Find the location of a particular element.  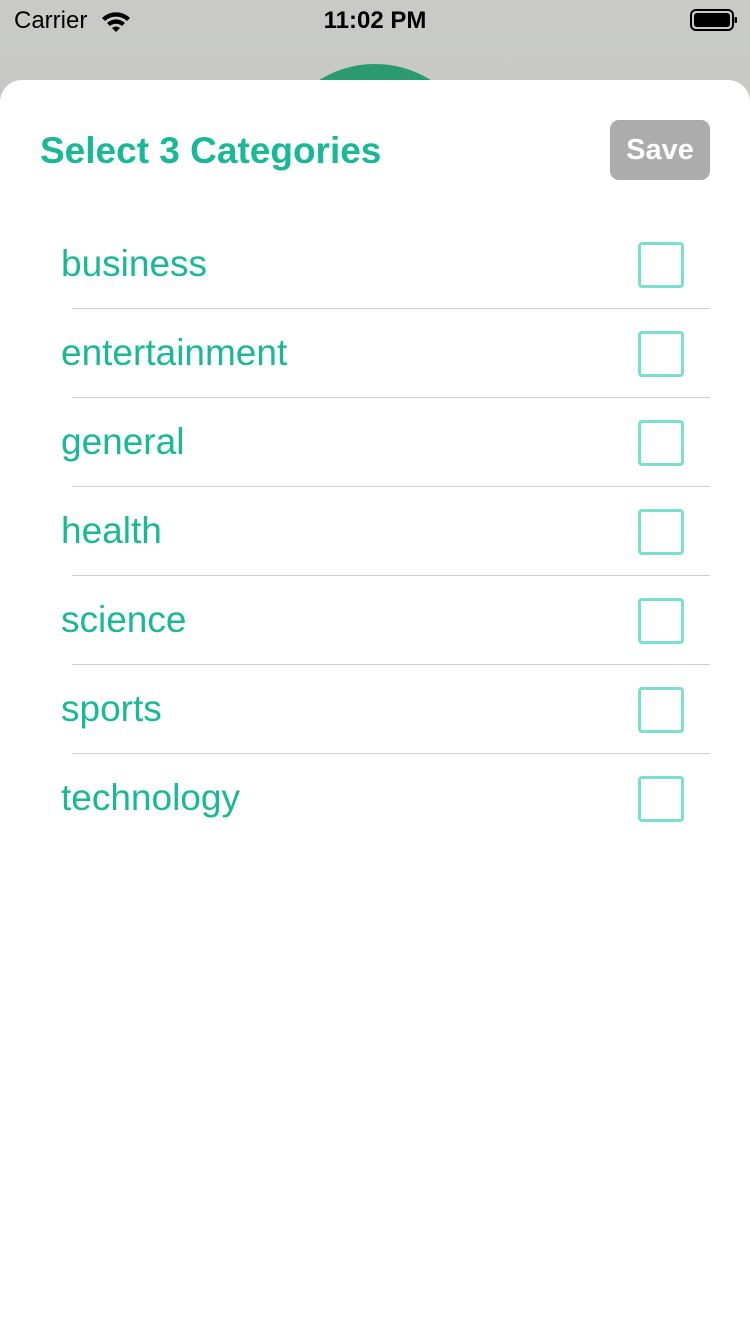

category-row-sports: sports is located at coordinates (375, 709).